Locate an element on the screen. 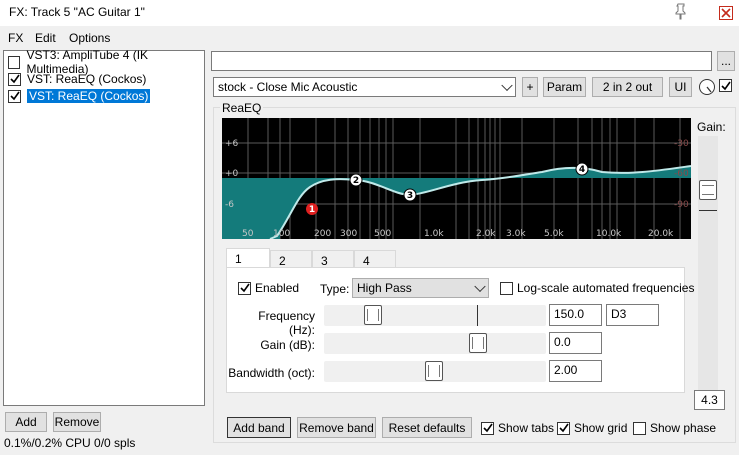  show-tabs-check is located at coordinates (487, 428).